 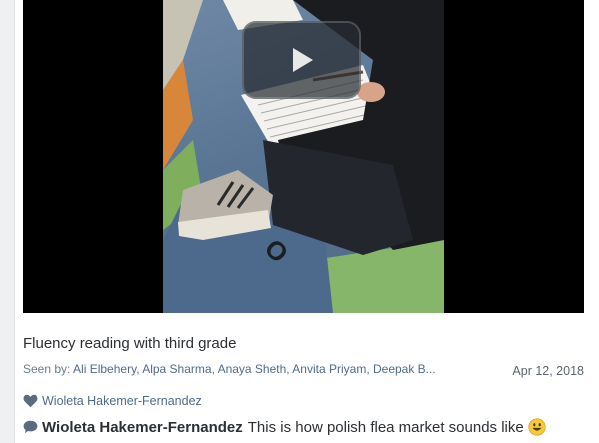 What do you see at coordinates (537, 427) in the screenshot?
I see `smiley-emoji-icon` at bounding box center [537, 427].